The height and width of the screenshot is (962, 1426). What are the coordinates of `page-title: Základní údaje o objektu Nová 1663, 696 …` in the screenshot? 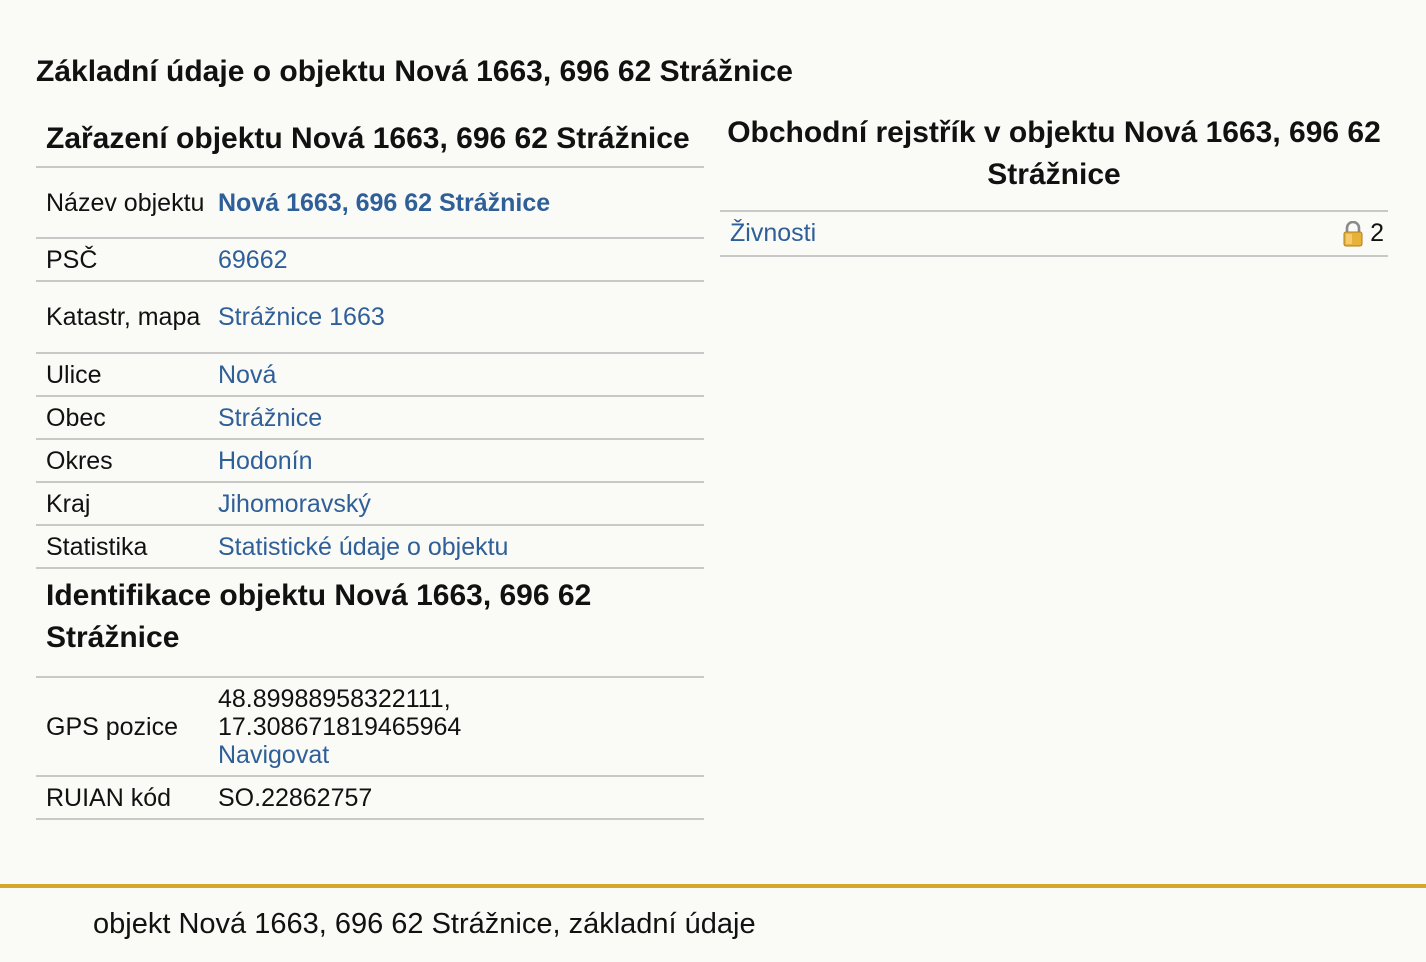 It's located at (414, 71).